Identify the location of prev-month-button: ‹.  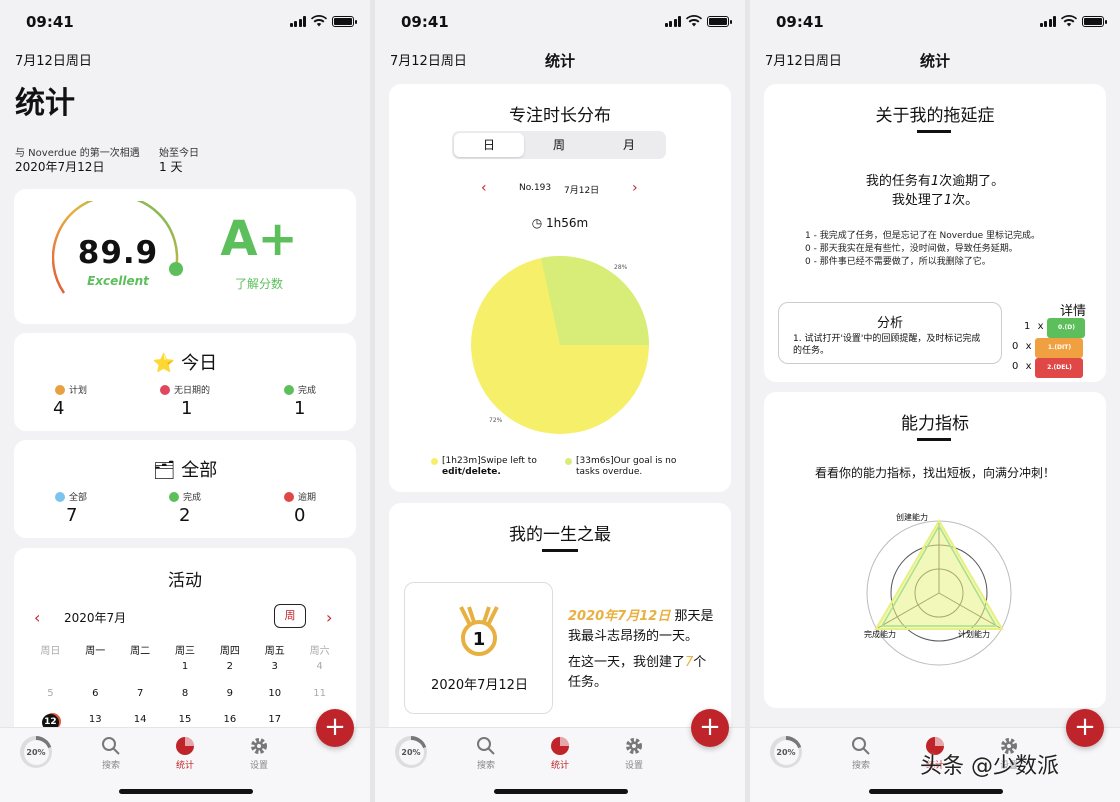
(37, 617).